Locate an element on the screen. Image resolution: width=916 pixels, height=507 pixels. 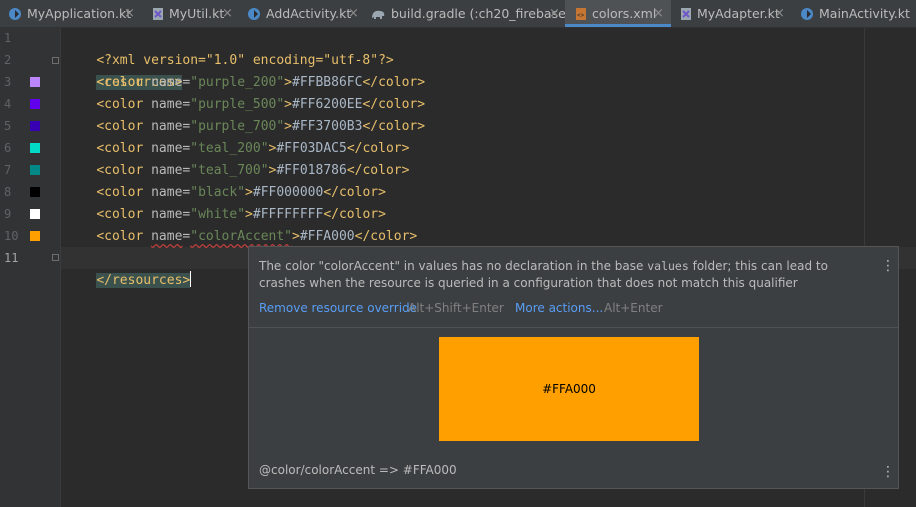
tab-label: MyUtil.kt is located at coordinates (197, 13).